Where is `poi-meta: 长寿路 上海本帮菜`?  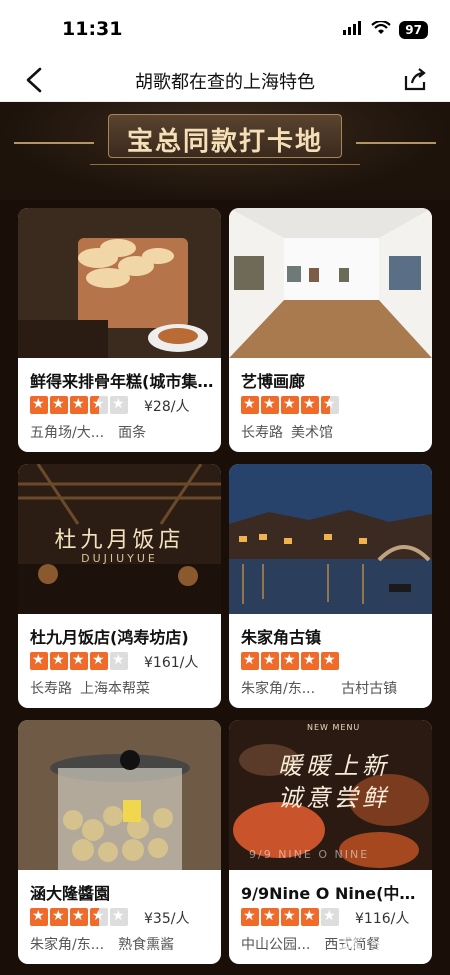
poi-meta: 长寿路 上海本帮菜 is located at coordinates (90, 688).